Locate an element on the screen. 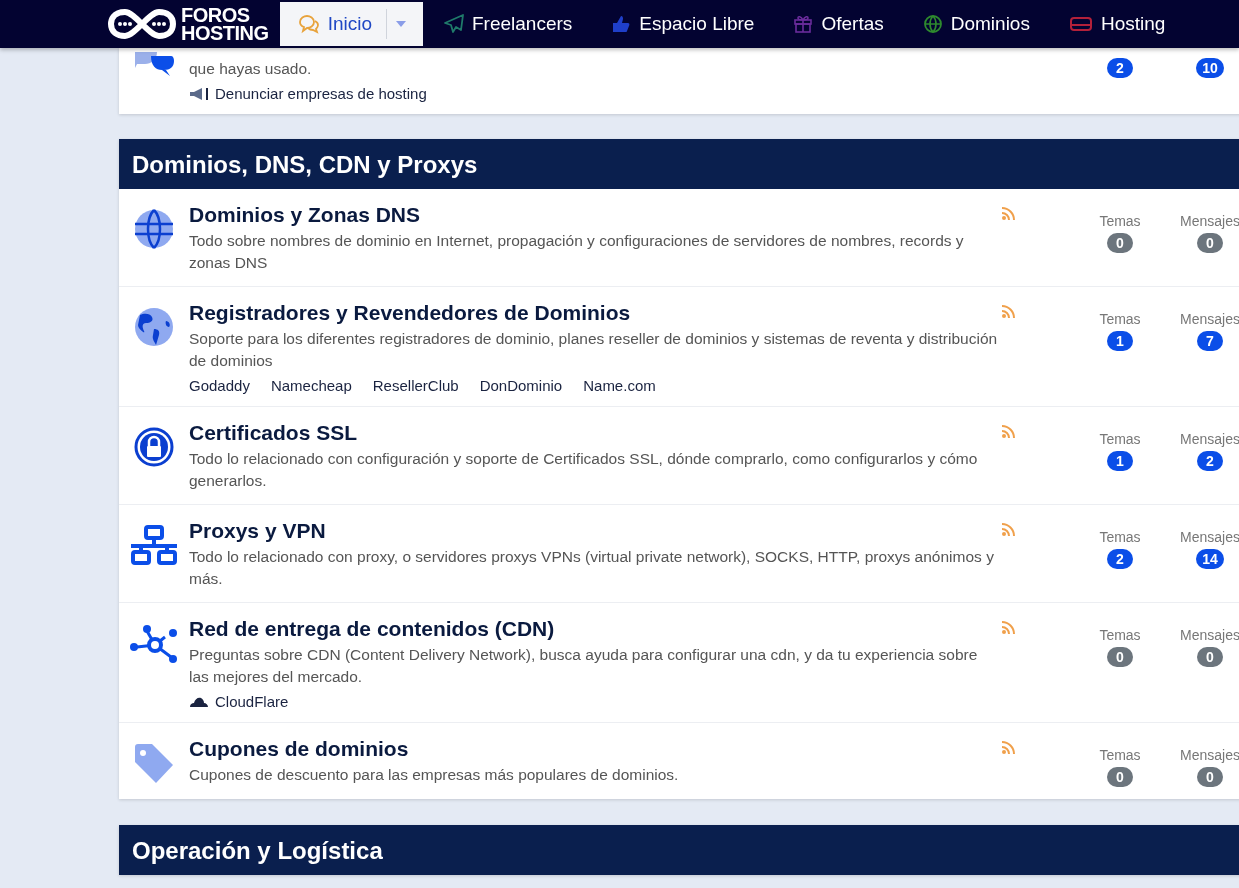 The image size is (1239, 888). forum-description: Todo lo relacionado con configuración y soporte de Certificados SSL, dónde comprarlo, como configurarlos y cómo generarlos. is located at coordinates (584, 470).